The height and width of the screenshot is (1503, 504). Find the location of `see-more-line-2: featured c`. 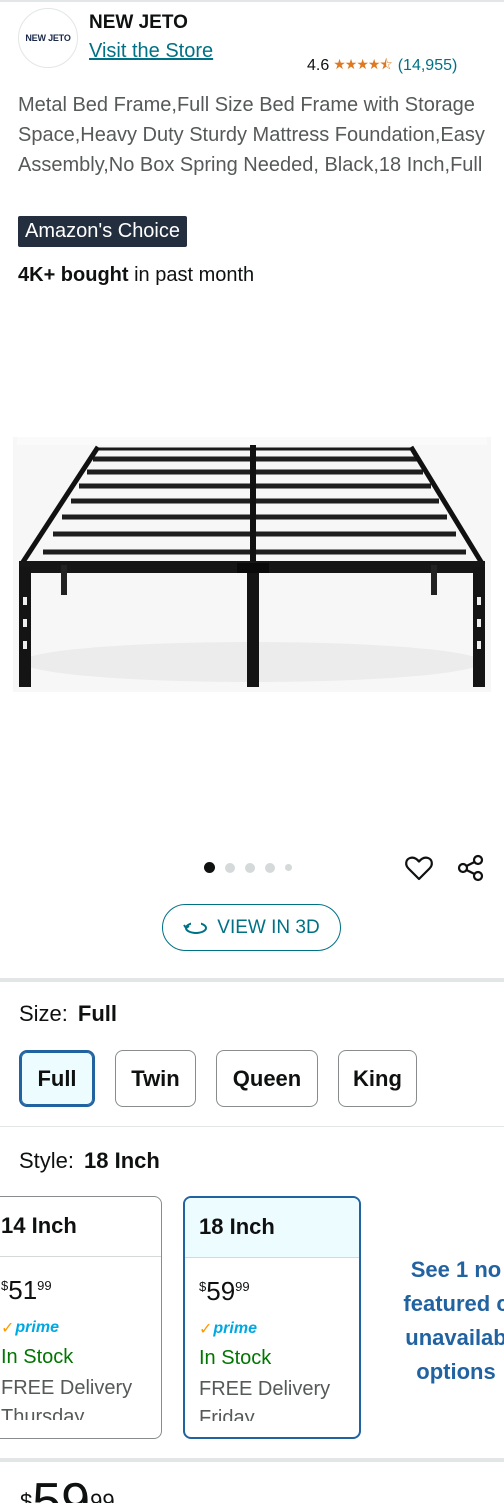

see-more-line-2: featured c is located at coordinates (453, 1303).